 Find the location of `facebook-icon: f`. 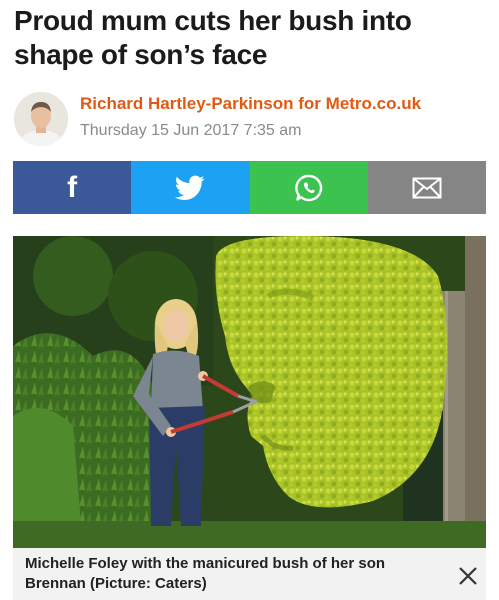

facebook-icon: f is located at coordinates (72, 187).